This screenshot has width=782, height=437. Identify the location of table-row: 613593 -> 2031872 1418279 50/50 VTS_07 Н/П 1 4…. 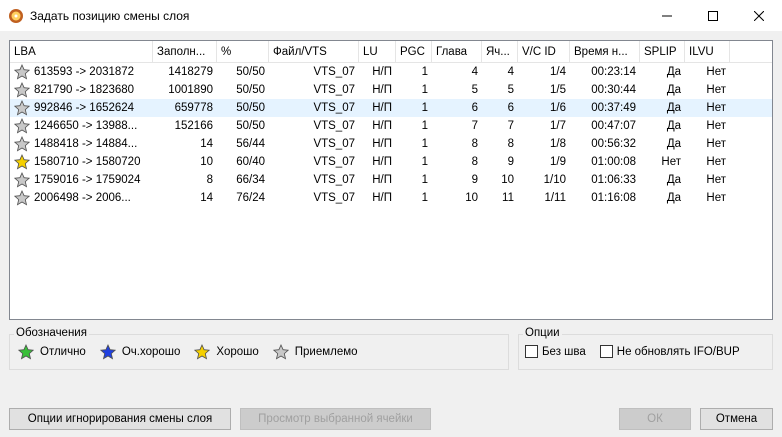
(391, 72).